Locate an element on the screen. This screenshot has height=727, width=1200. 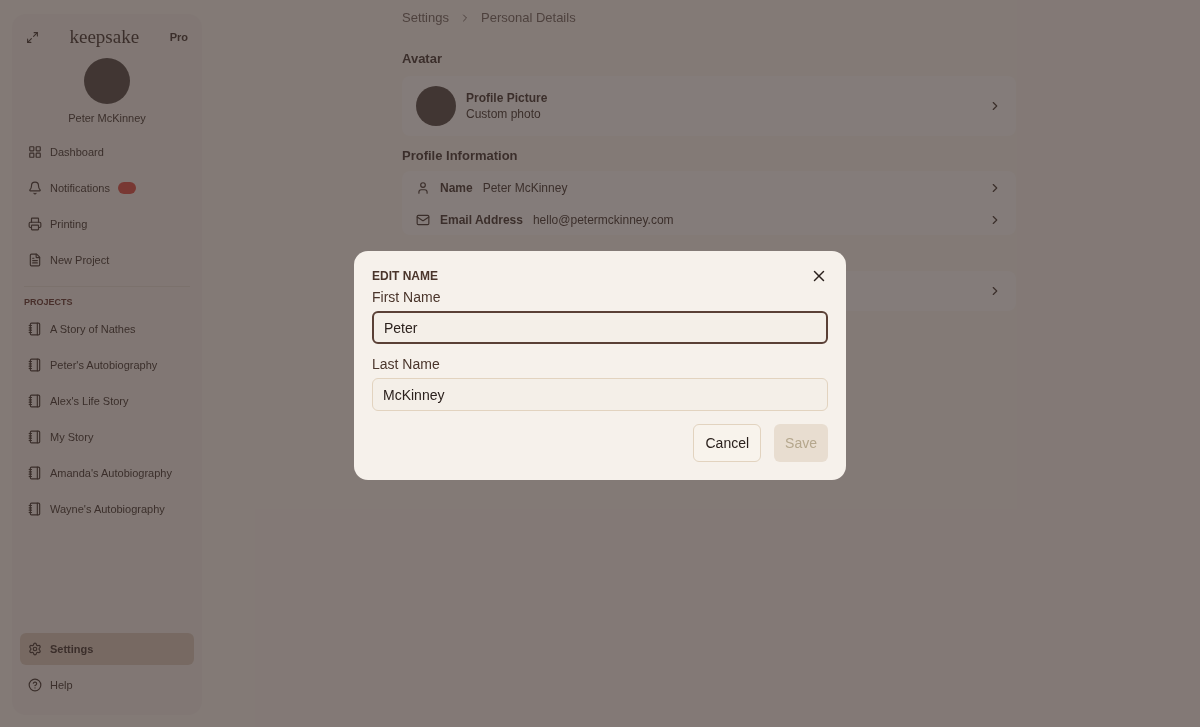
help-icon is located at coordinates (35, 685).